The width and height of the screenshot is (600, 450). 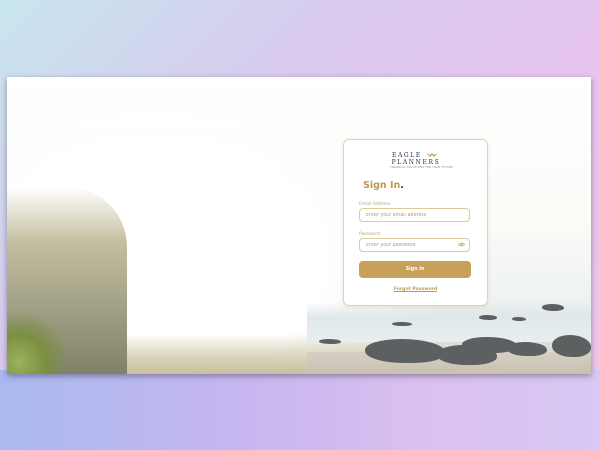 I want to click on page-title: Sign In., so click(x=383, y=185).